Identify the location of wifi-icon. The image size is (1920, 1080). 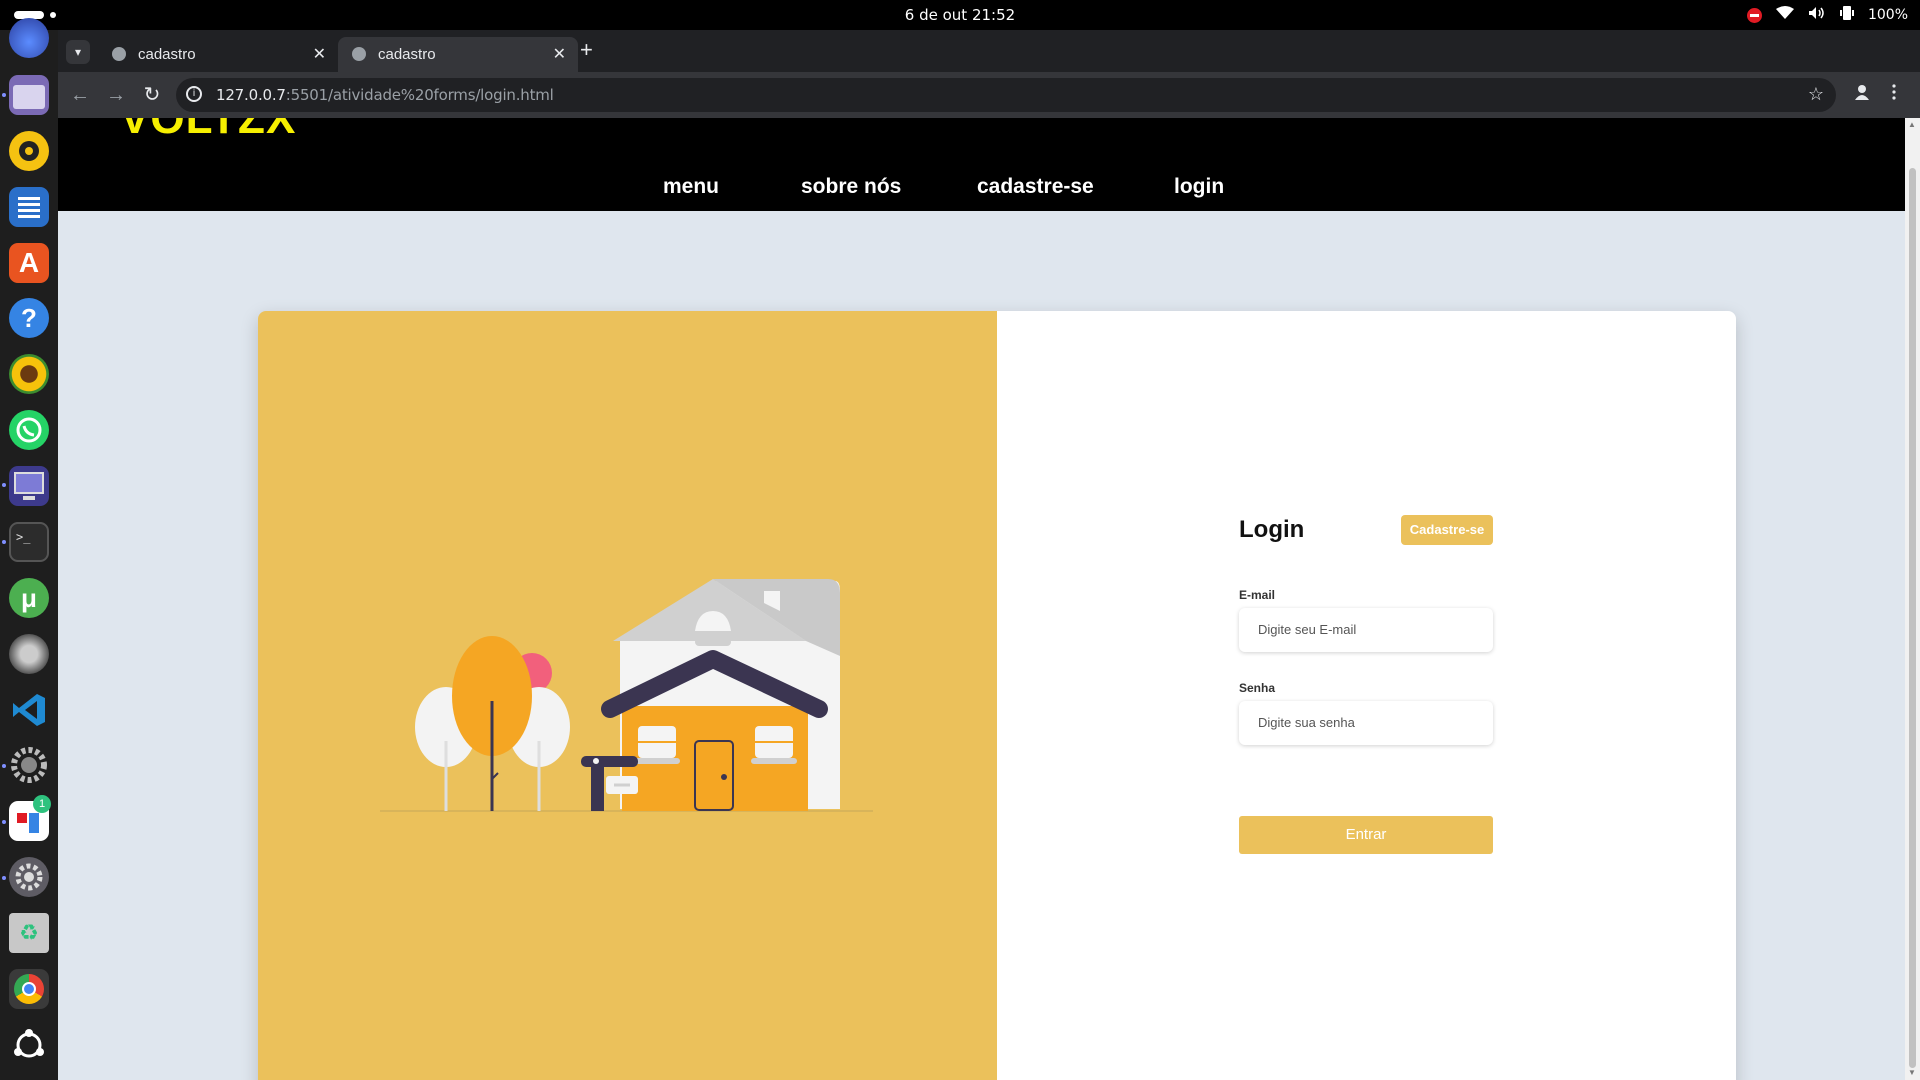
(1784, 15).